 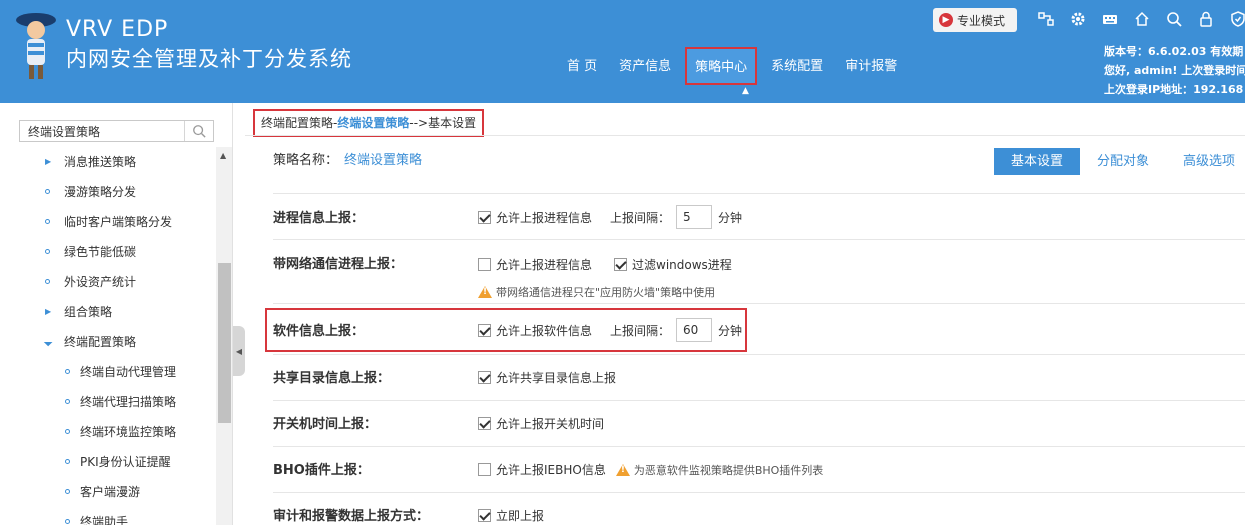 I want to click on sidebar-search, so click(x=116, y=131).